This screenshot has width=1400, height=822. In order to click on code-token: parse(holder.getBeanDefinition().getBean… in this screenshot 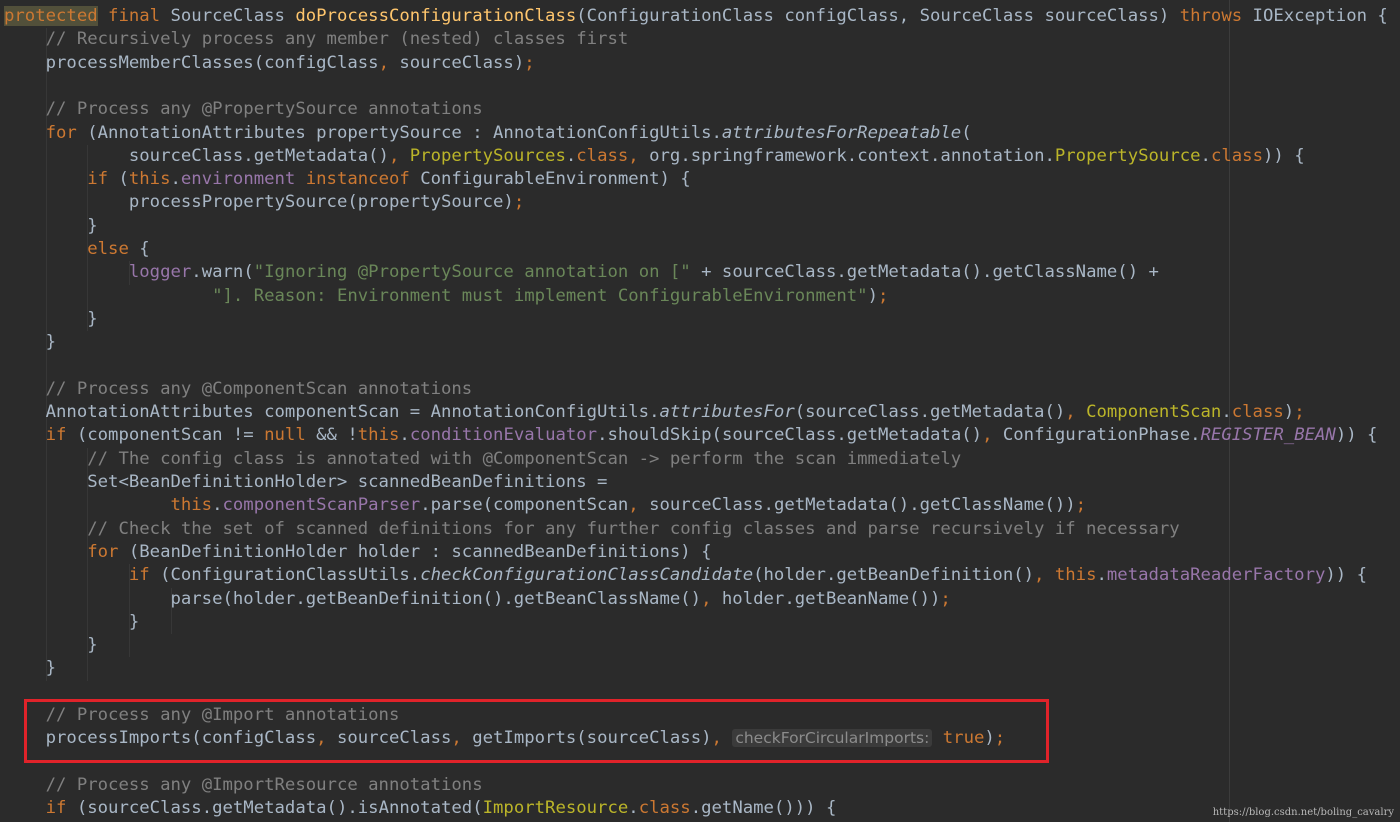, I will do `click(436, 598)`.